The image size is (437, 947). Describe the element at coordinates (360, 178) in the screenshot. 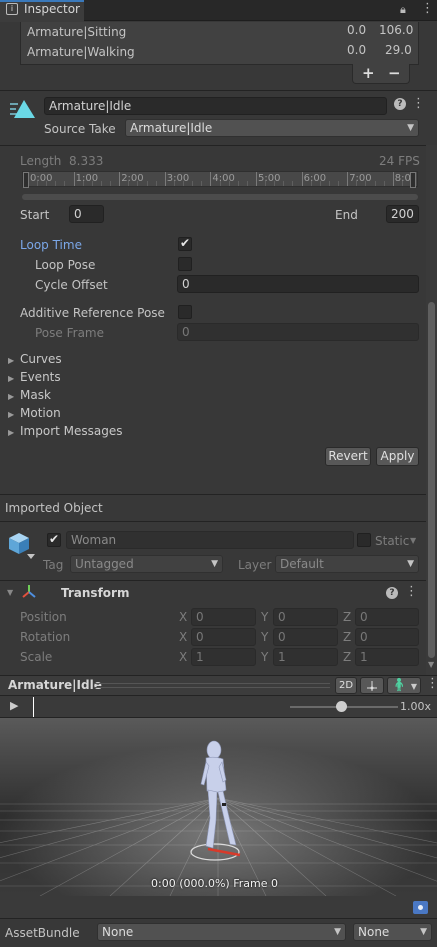

I see `timeline-tick-label: 7:00` at that location.